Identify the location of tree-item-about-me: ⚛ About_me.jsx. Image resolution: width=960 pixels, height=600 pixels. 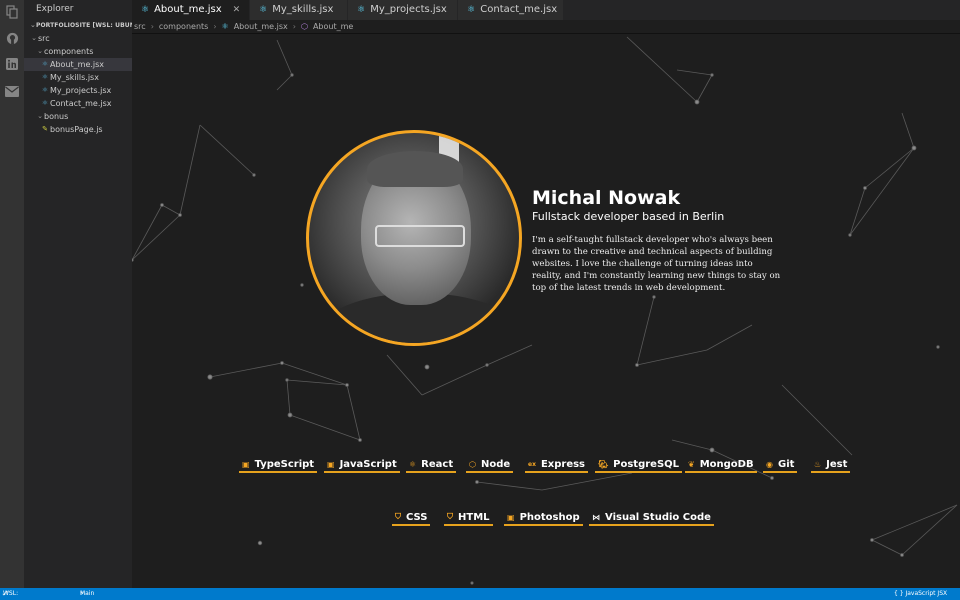
(78, 64).